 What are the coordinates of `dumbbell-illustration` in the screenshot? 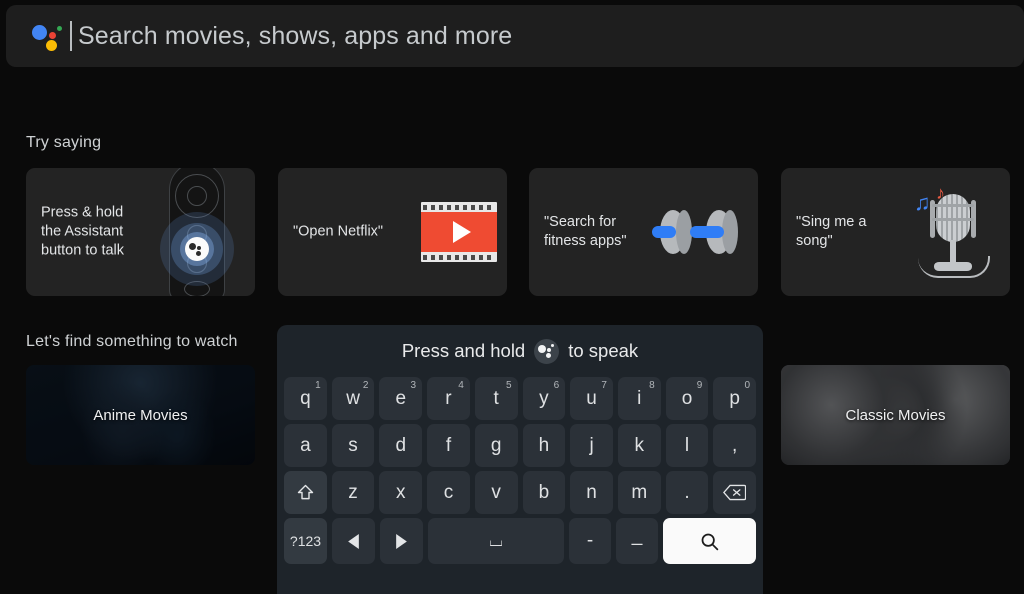 It's located at (700, 232).